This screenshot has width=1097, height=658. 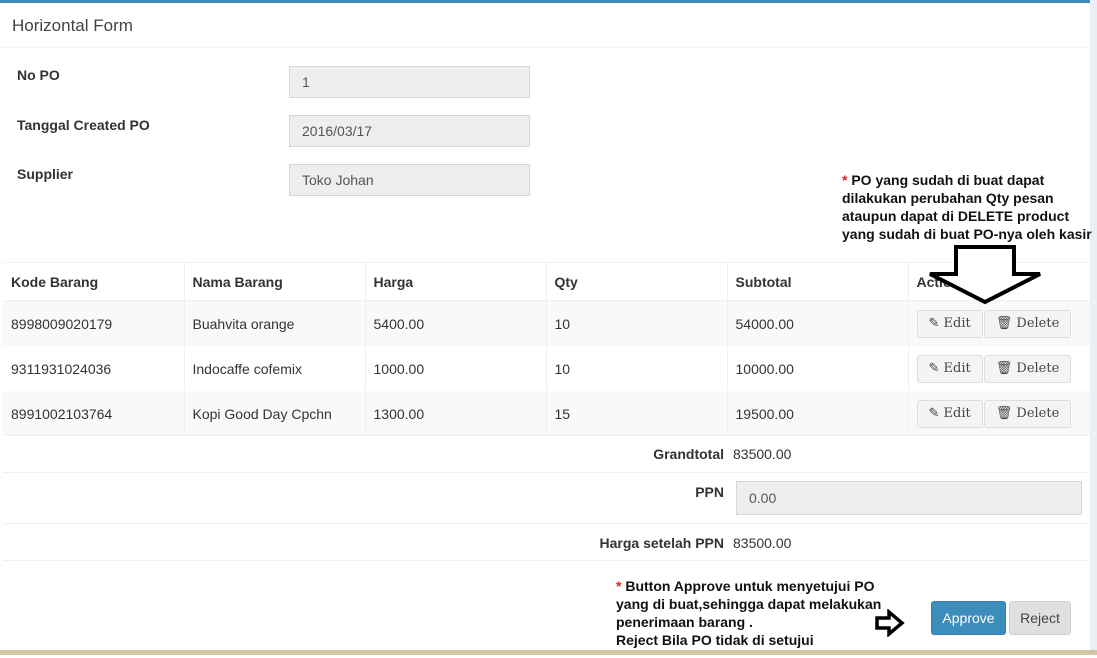 What do you see at coordinates (456, 413) in the screenshot?
I see `cell-harga: 1300.00` at bounding box center [456, 413].